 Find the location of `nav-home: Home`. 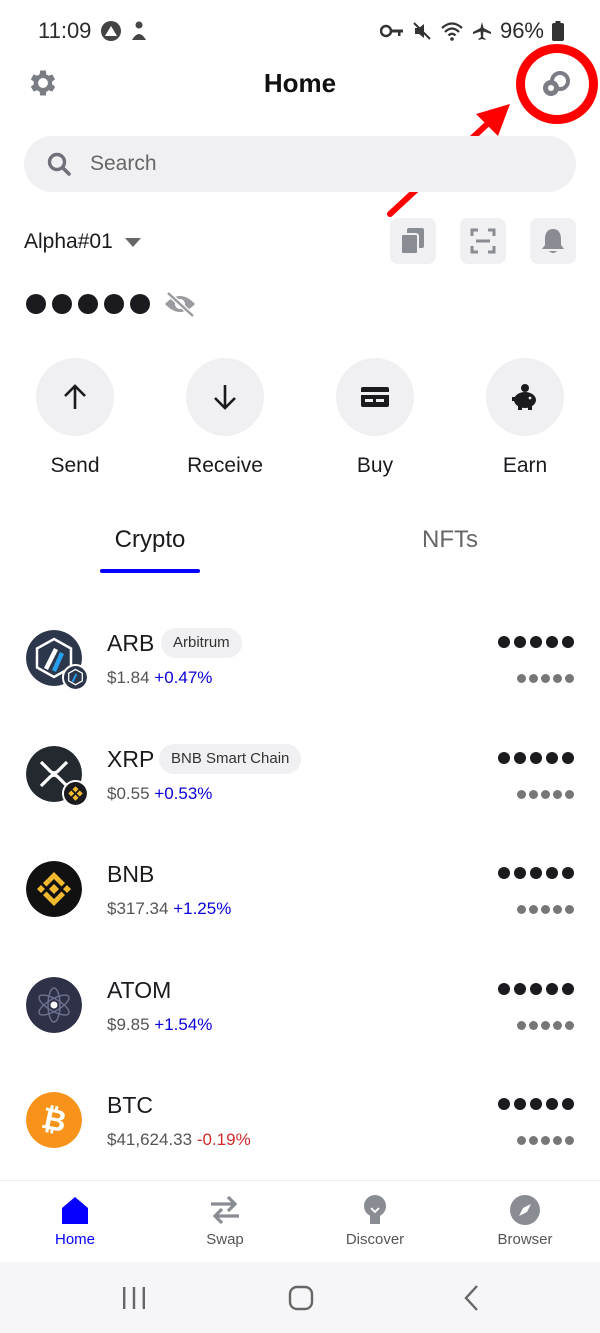

nav-home: Home is located at coordinates (75, 1220).